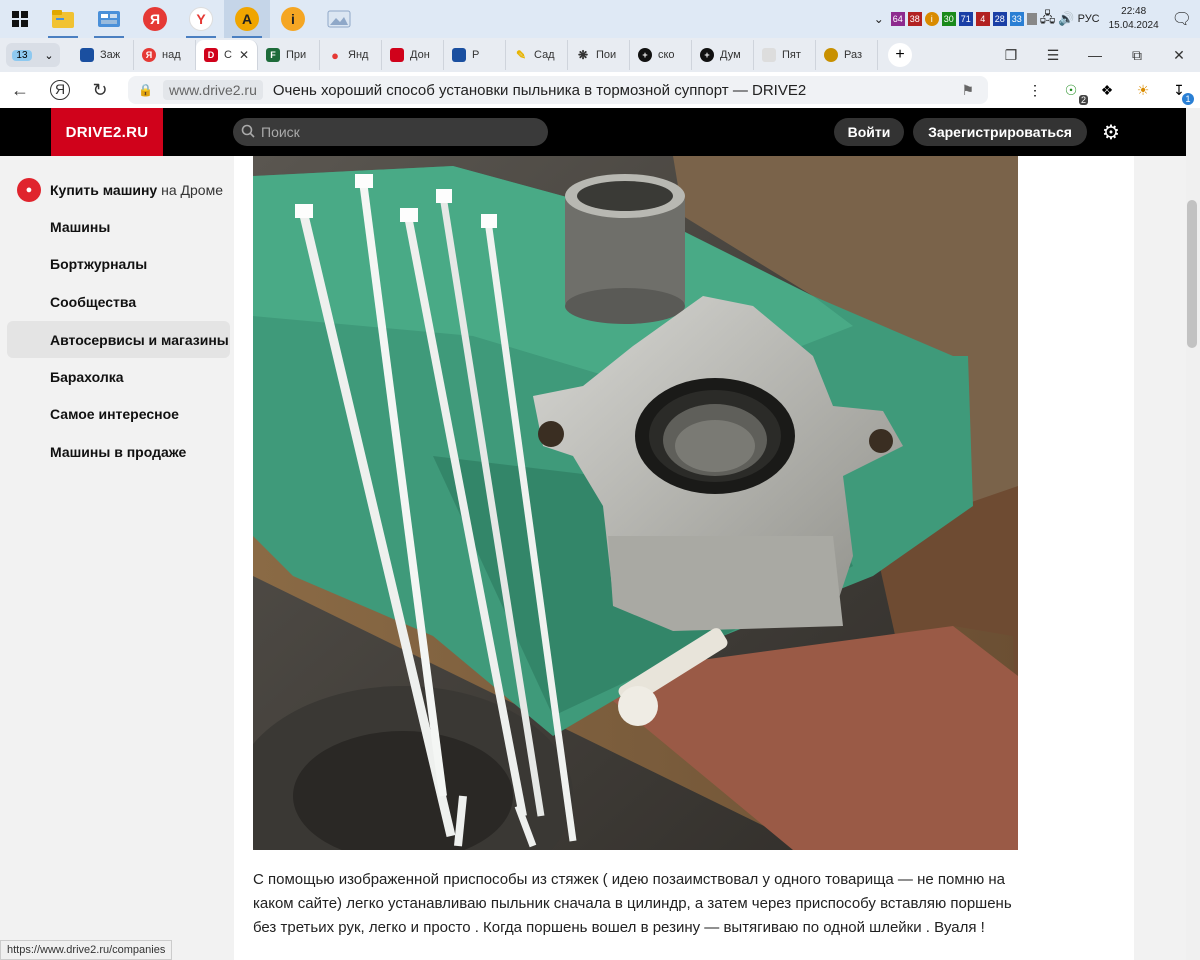 The height and width of the screenshot is (960, 1200). What do you see at coordinates (227, 55) in the screenshot?
I see `browser-tab-active: D С ✕` at bounding box center [227, 55].